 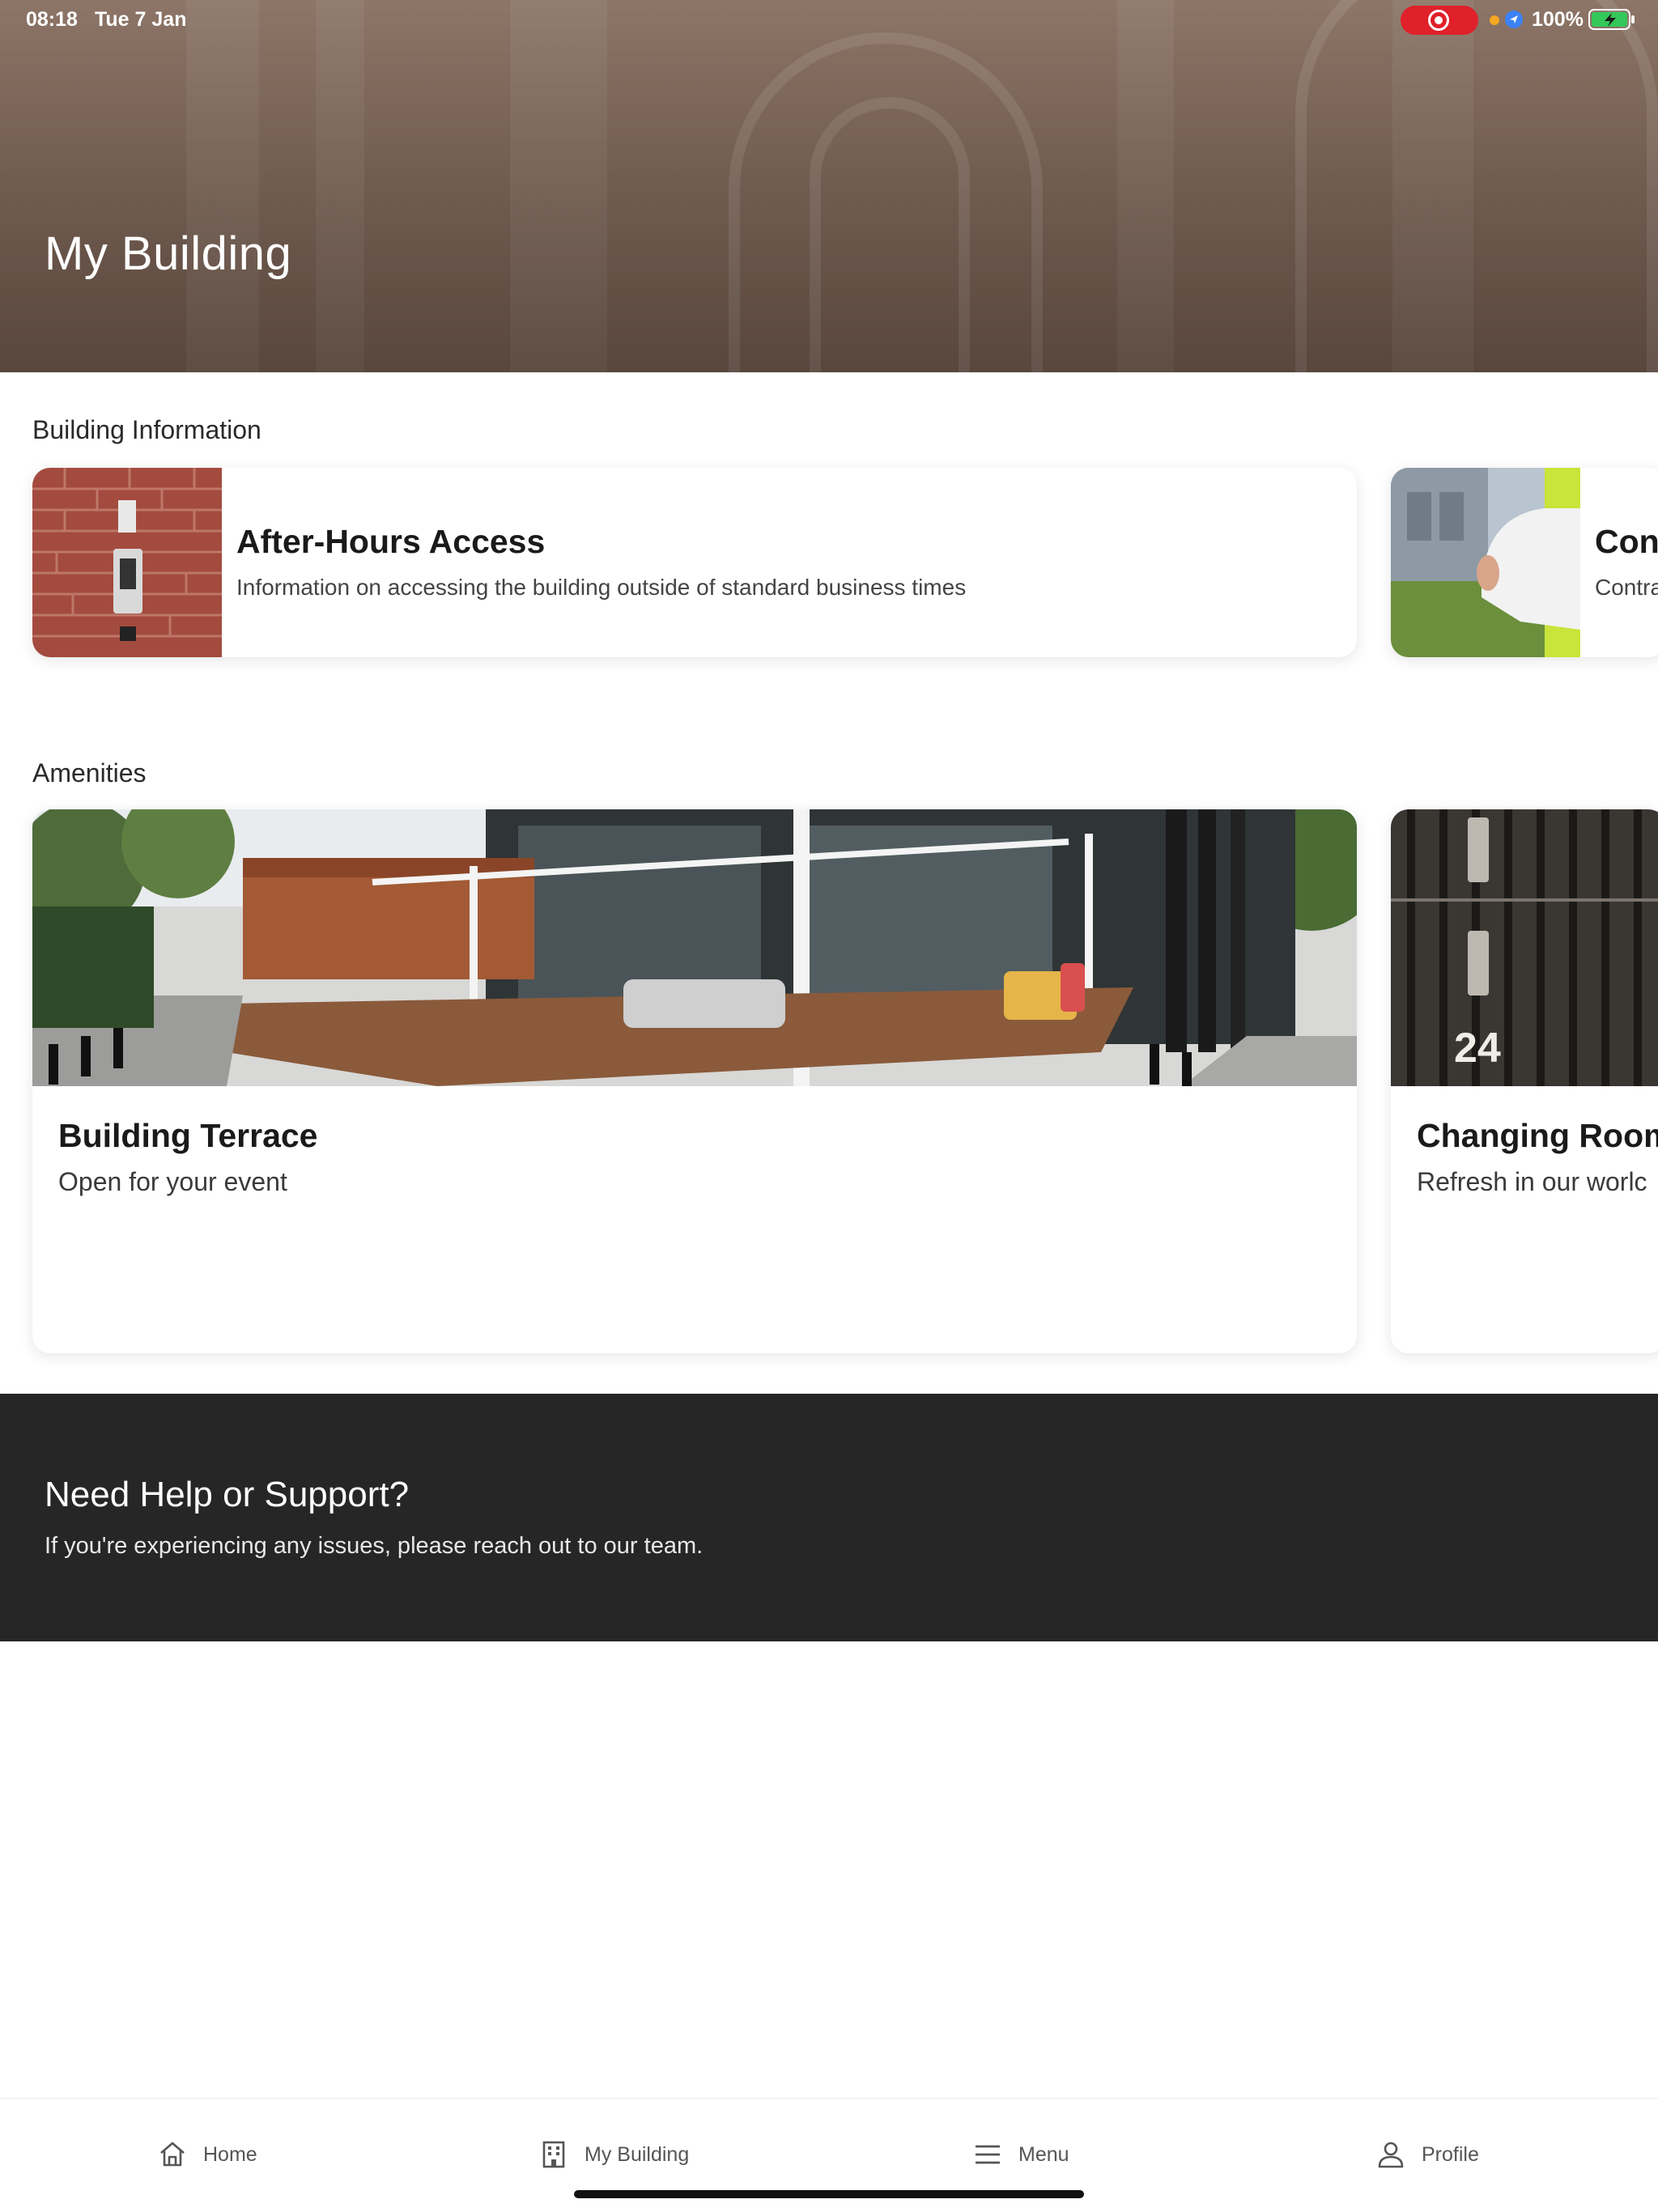 What do you see at coordinates (188, 1135) in the screenshot?
I see `amenity-card-title: Building Terrace` at bounding box center [188, 1135].